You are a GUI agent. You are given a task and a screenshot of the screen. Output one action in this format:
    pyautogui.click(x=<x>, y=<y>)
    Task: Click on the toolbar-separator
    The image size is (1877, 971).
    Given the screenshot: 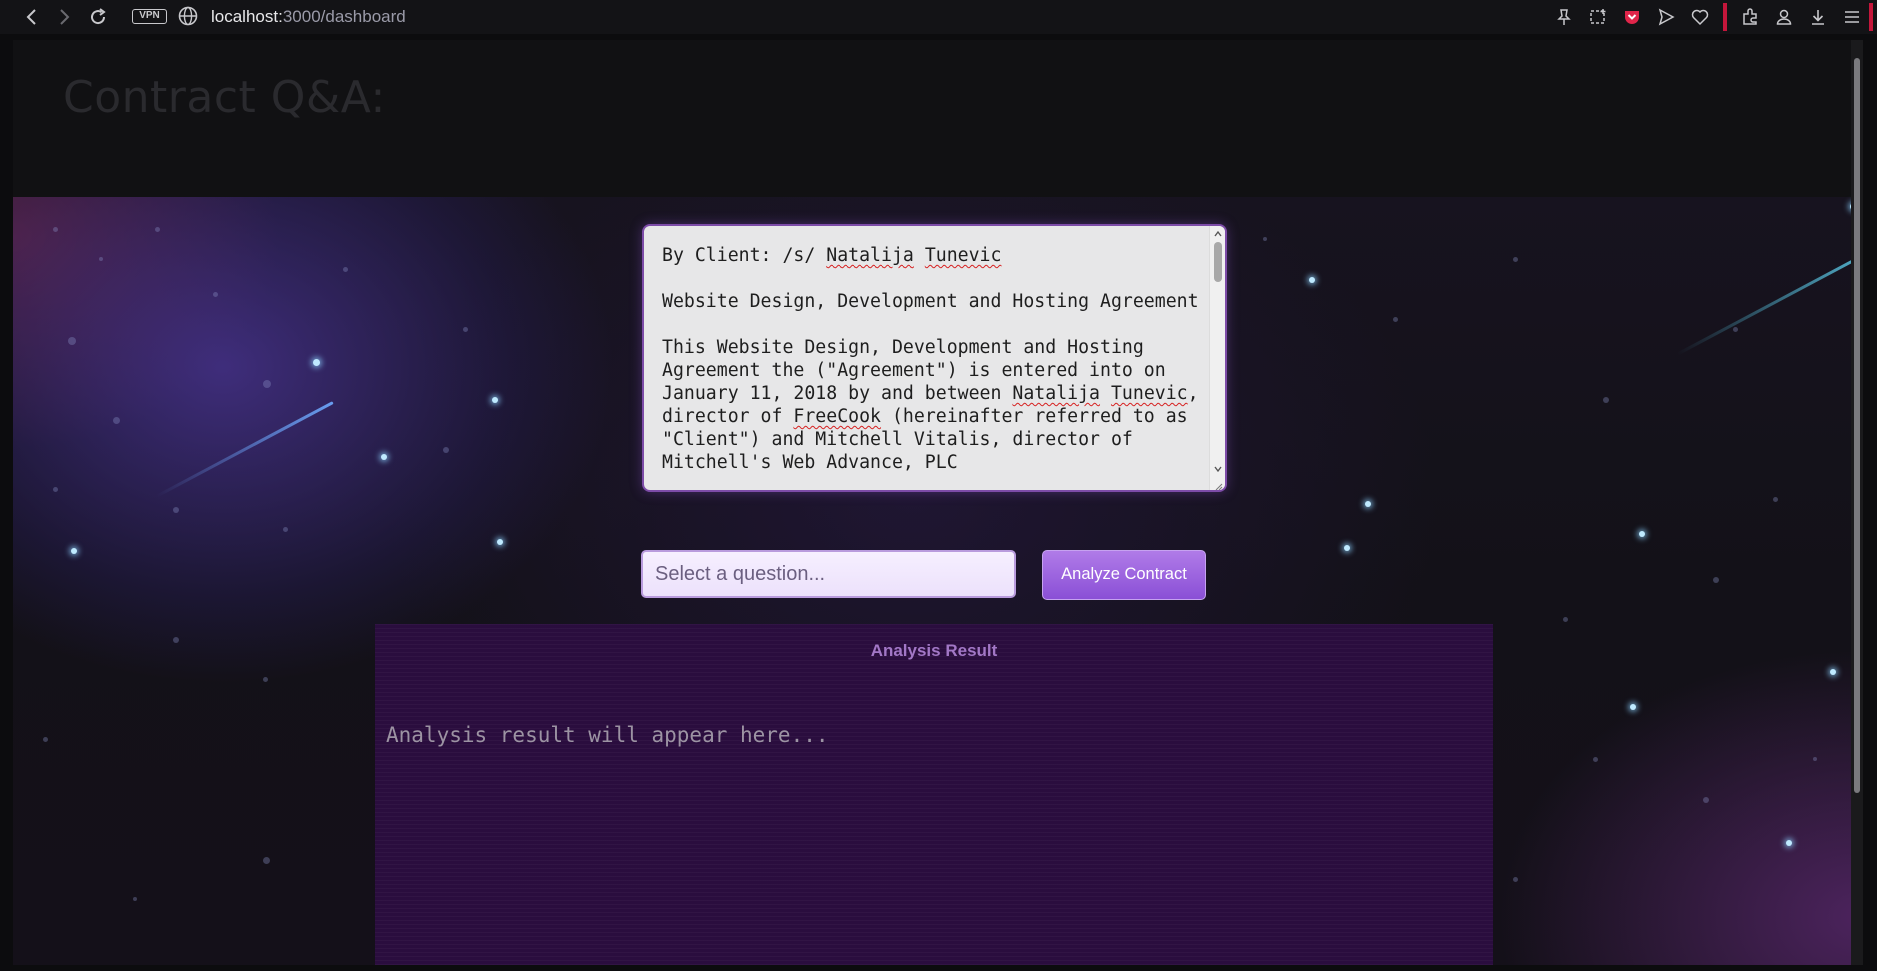 What is the action you would take?
    pyautogui.click(x=1725, y=17)
    